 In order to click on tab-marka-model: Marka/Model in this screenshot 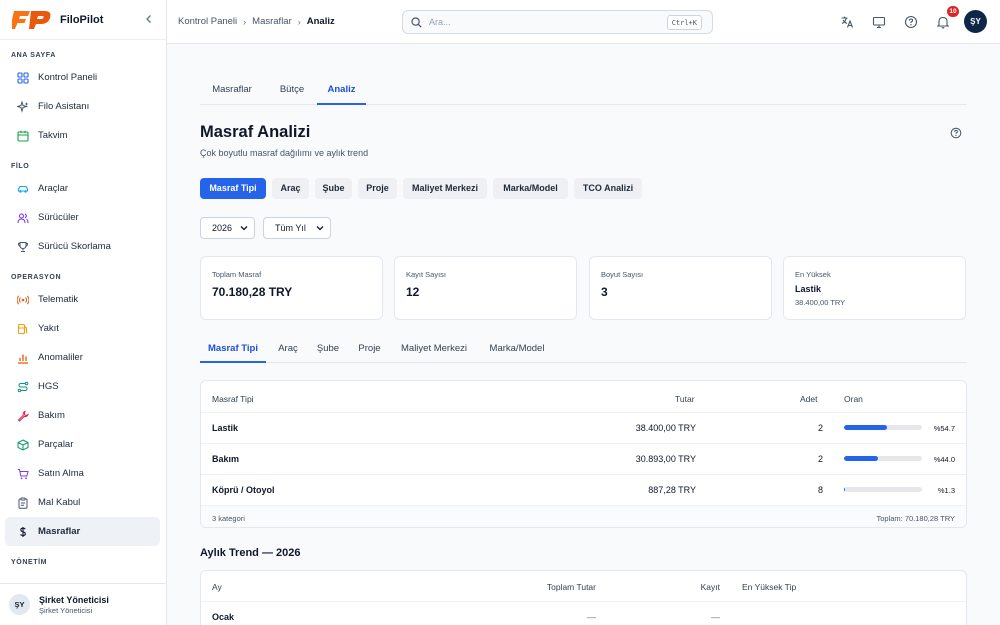, I will do `click(517, 349)`.